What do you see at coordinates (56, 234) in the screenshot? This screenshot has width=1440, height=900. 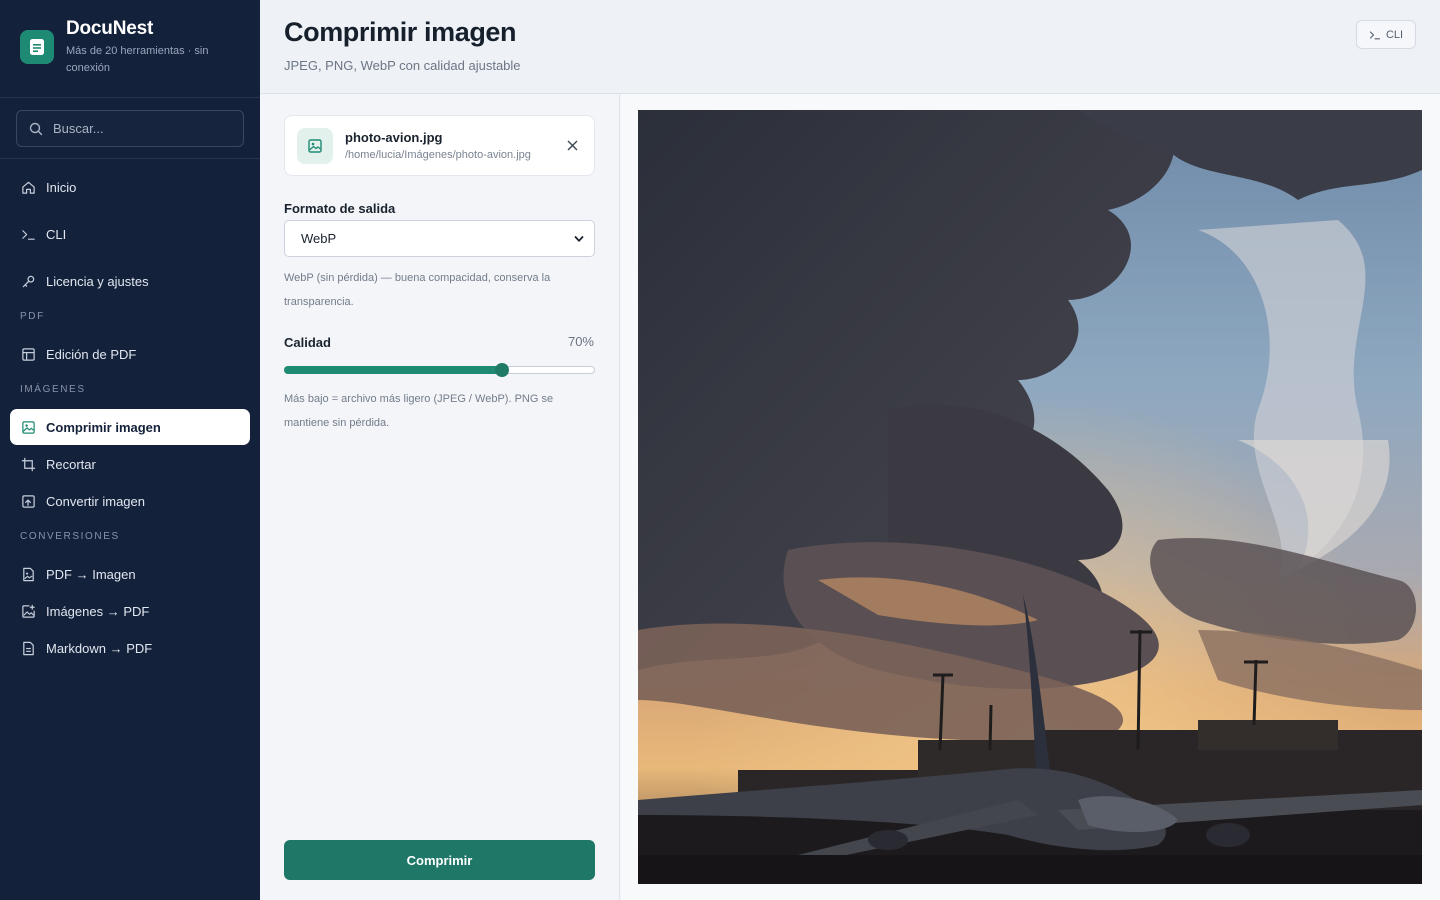 I see `sidebar-item-label: CLI` at bounding box center [56, 234].